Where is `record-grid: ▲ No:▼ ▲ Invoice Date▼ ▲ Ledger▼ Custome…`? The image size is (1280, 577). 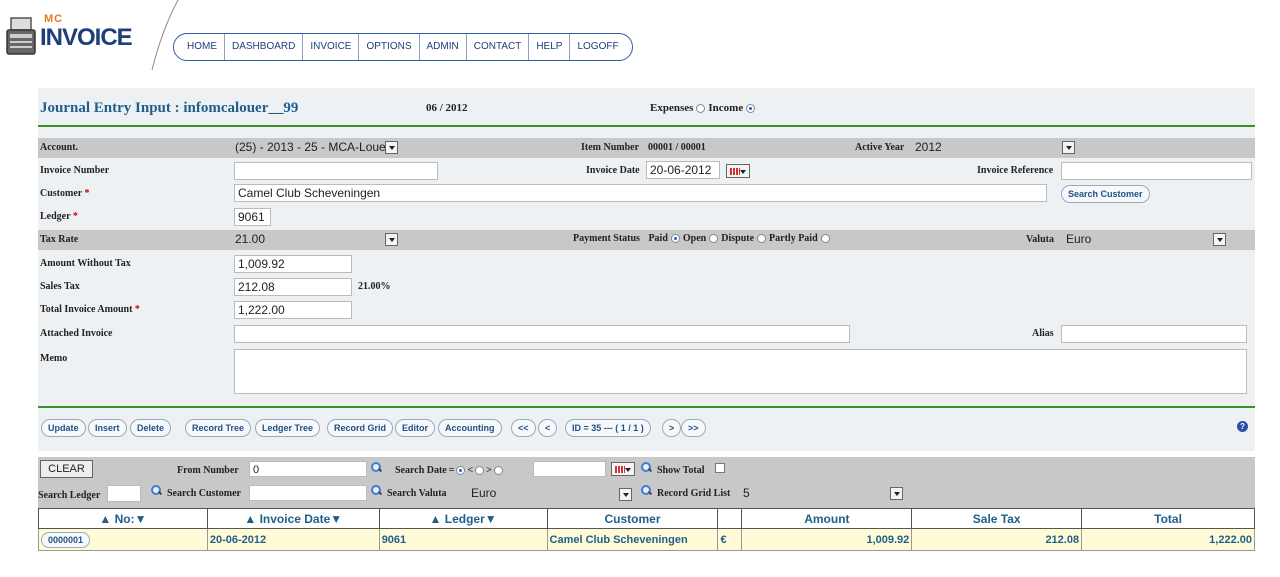
record-grid: ▲ No:▼ ▲ Invoice Date▼ ▲ Ledger▼ Custome… is located at coordinates (646, 529).